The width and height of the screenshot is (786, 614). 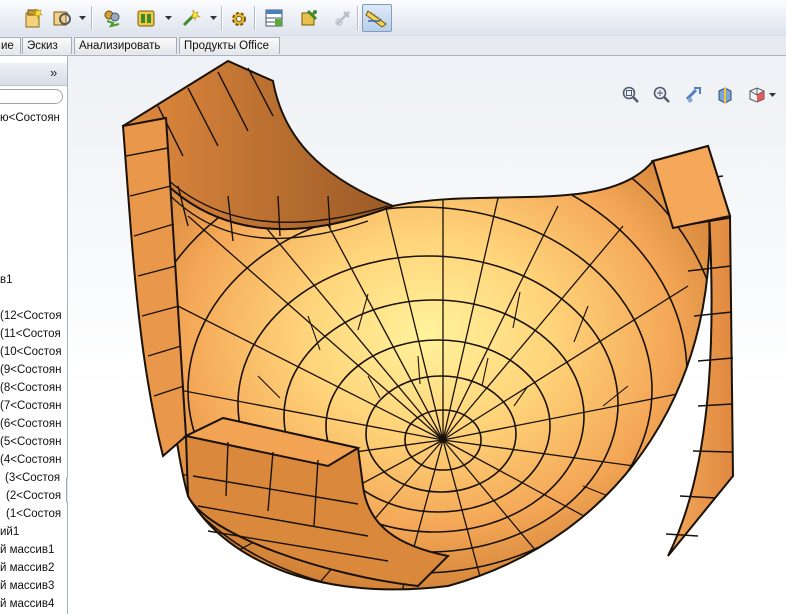 I want to click on tree-item: (10<Состоя, so click(x=31, y=352).